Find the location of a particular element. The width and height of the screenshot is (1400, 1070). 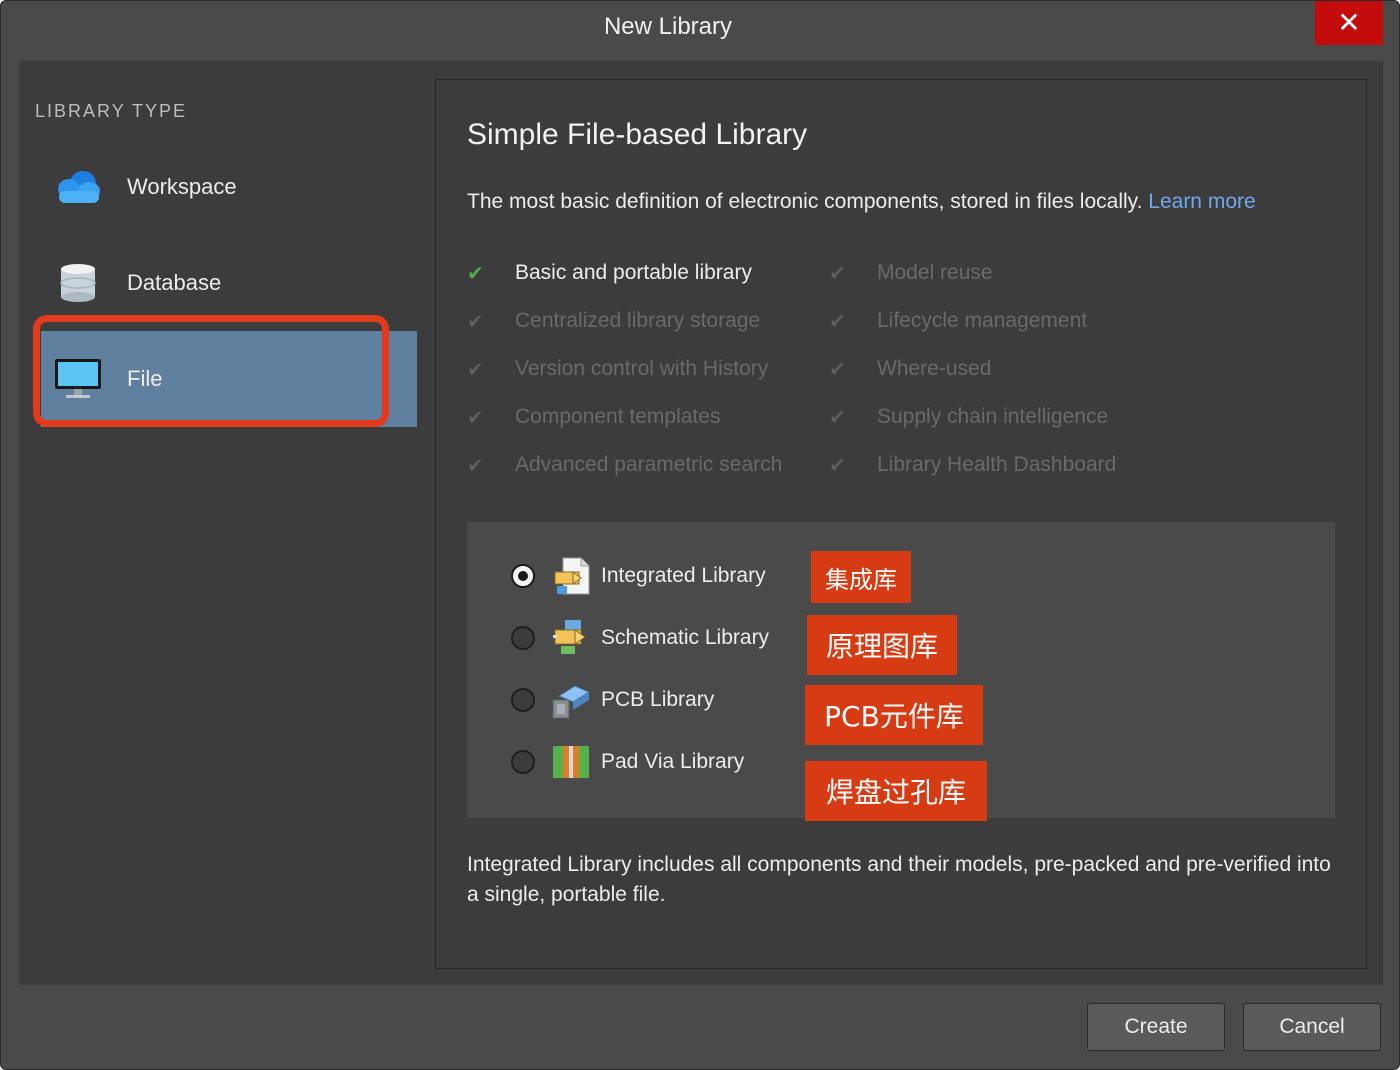

sidebar-item-workspace: Workspace is located at coordinates (229, 187).